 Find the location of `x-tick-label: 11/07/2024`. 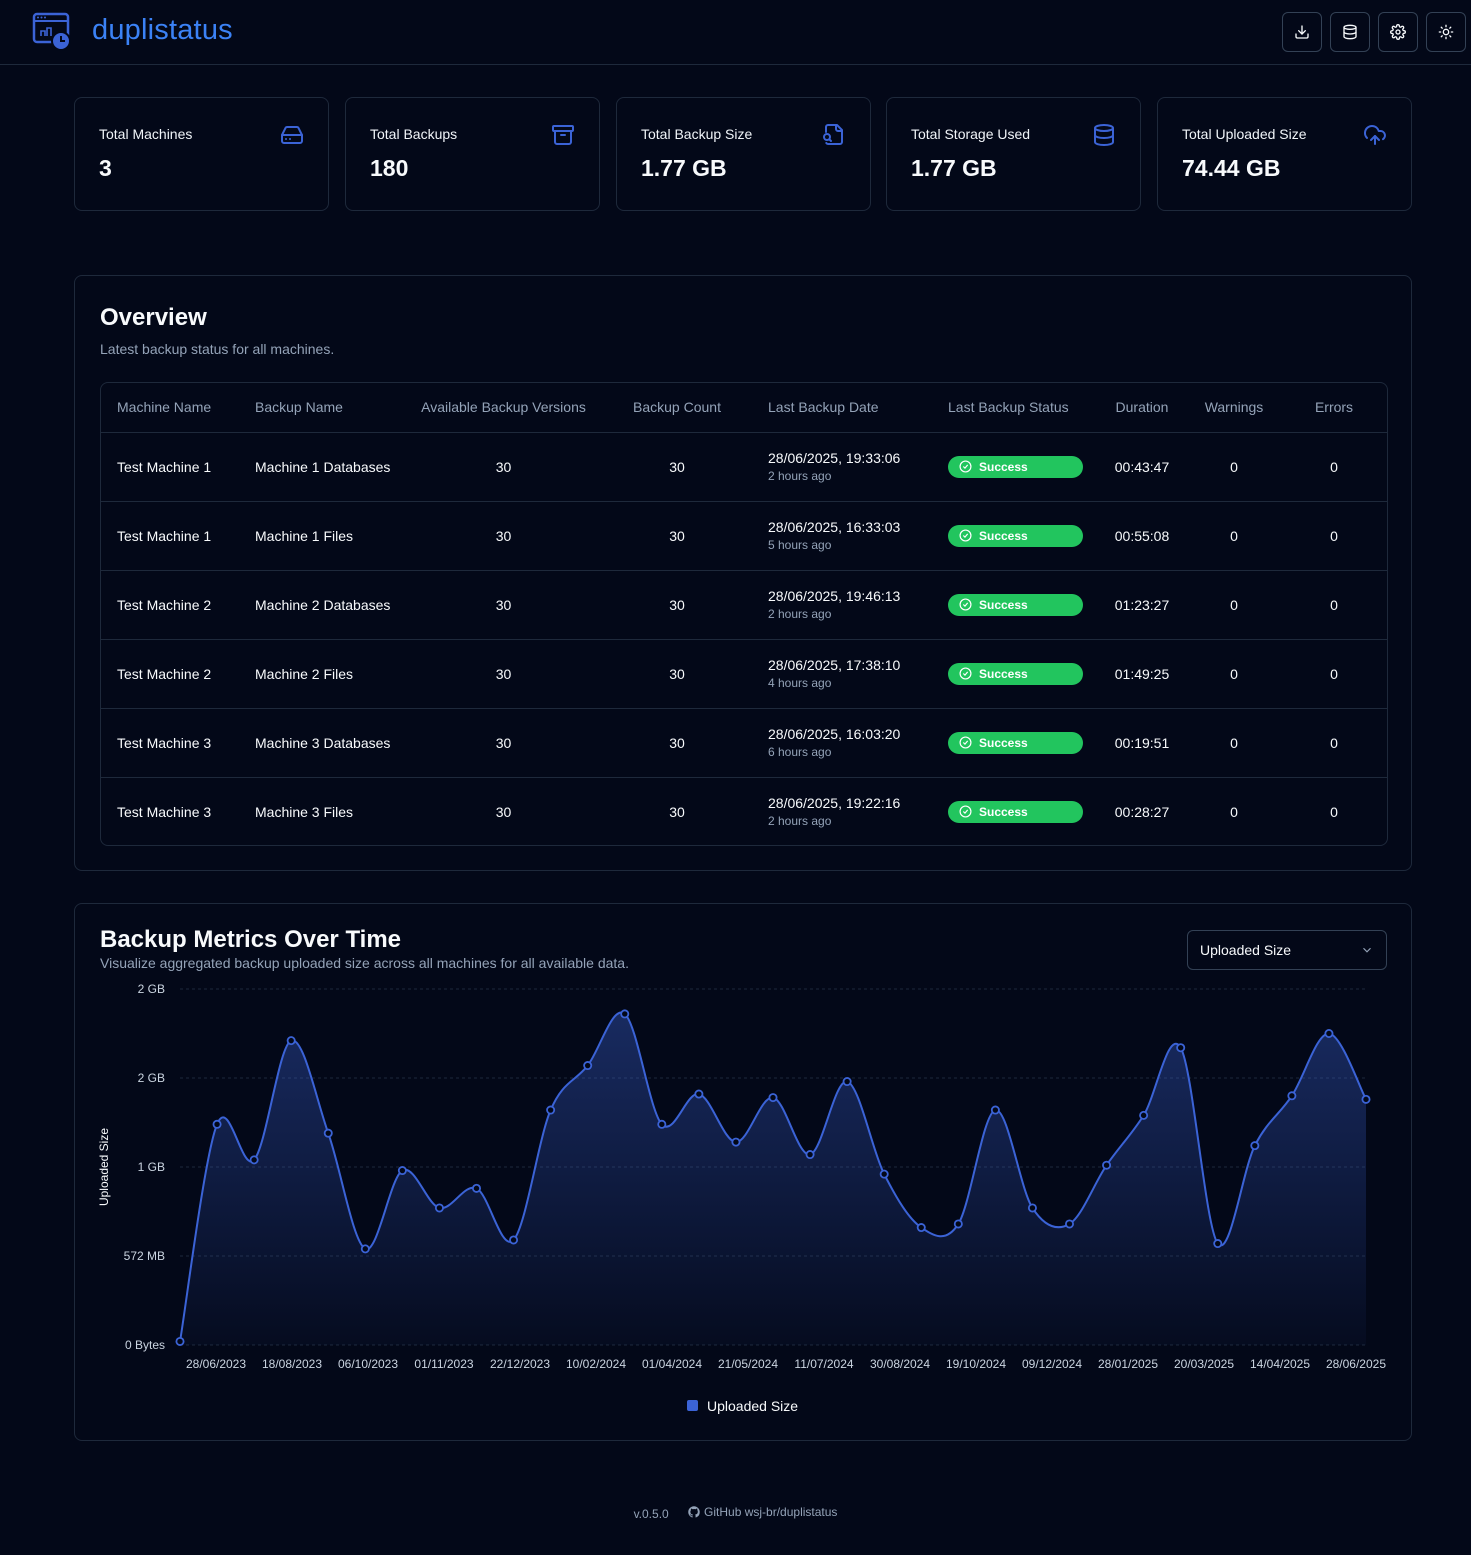

x-tick-label: 11/07/2024 is located at coordinates (823, 1364).